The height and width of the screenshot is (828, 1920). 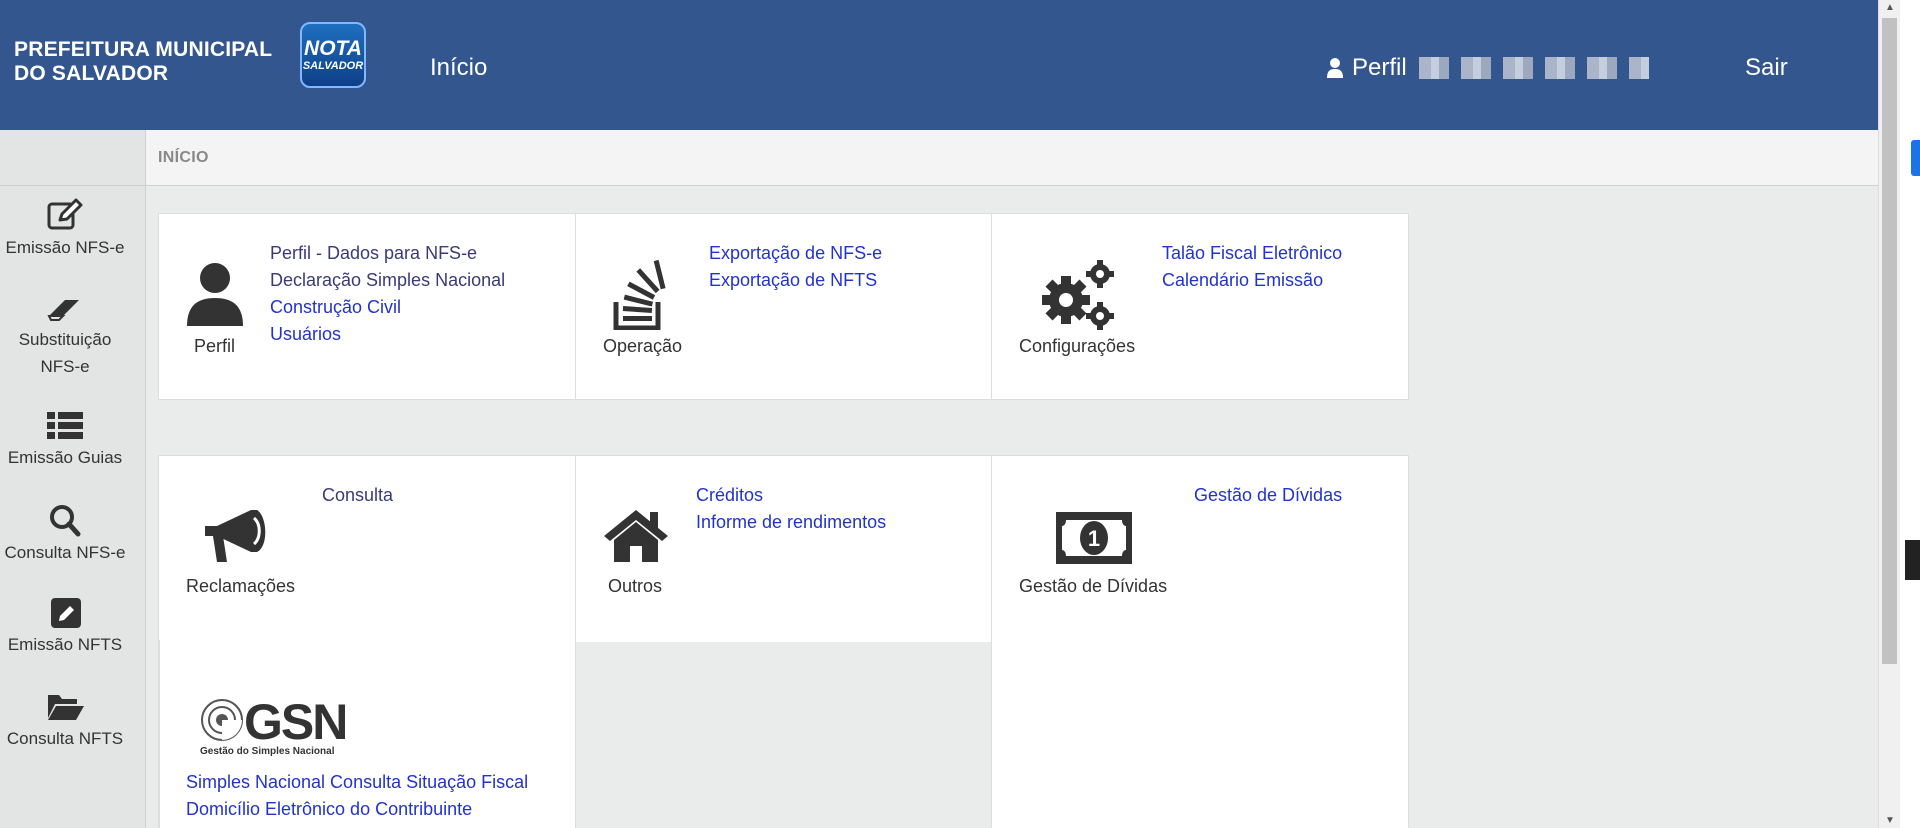 What do you see at coordinates (65, 440) in the screenshot?
I see `sidebar-item-emissao-guias: Emissão Guias` at bounding box center [65, 440].